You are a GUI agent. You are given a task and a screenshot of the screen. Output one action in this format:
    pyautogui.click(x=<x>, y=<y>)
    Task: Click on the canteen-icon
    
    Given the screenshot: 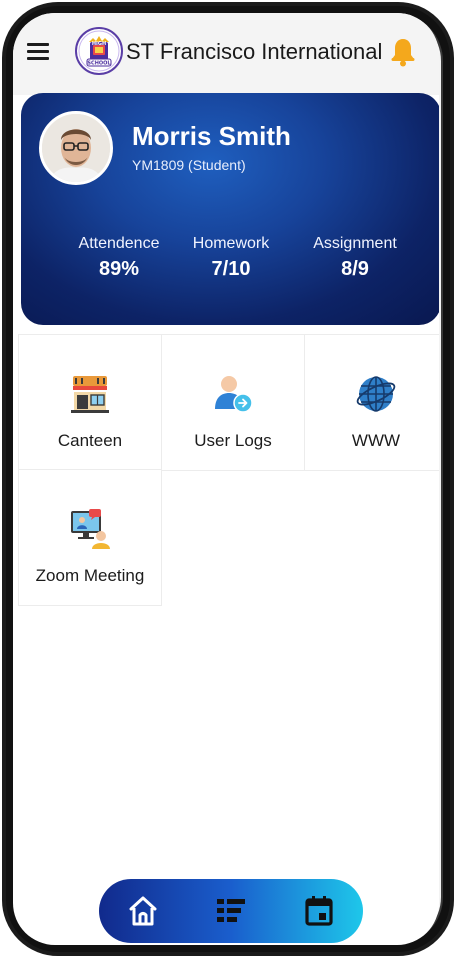 What is the action you would take?
    pyautogui.click(x=90, y=394)
    